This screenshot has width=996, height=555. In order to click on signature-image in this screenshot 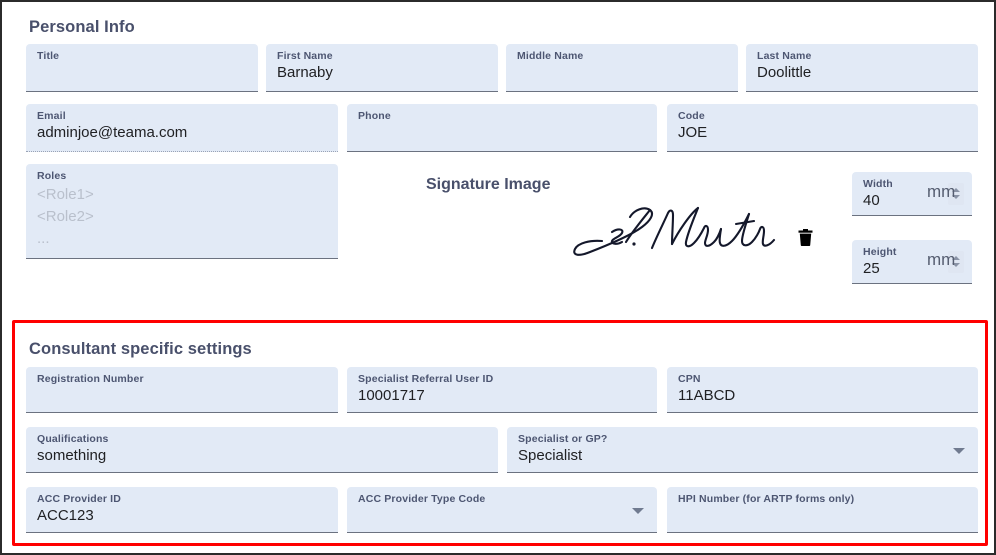, I will do `click(674, 233)`.